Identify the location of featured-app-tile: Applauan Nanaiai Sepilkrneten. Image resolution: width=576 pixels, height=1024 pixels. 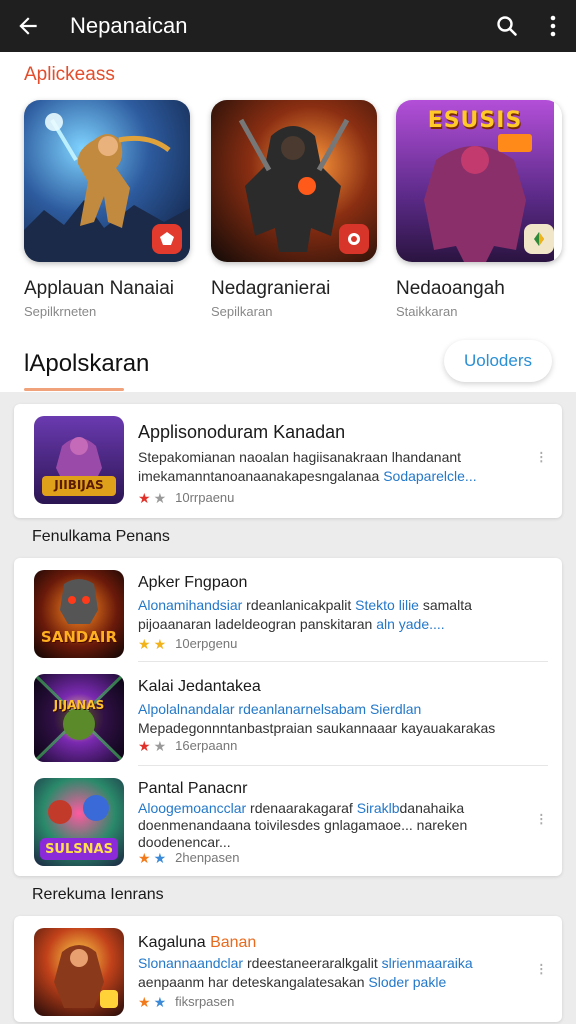
(108, 209).